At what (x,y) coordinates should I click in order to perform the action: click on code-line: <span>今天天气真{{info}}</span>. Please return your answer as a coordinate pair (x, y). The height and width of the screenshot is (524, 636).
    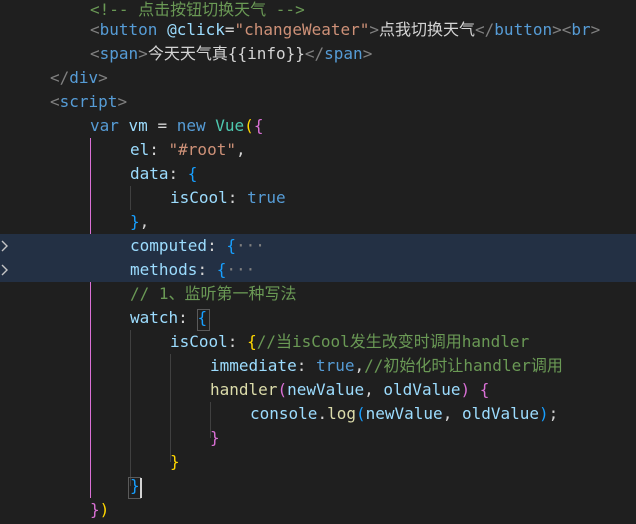
    Looking at the image, I should click on (318, 54).